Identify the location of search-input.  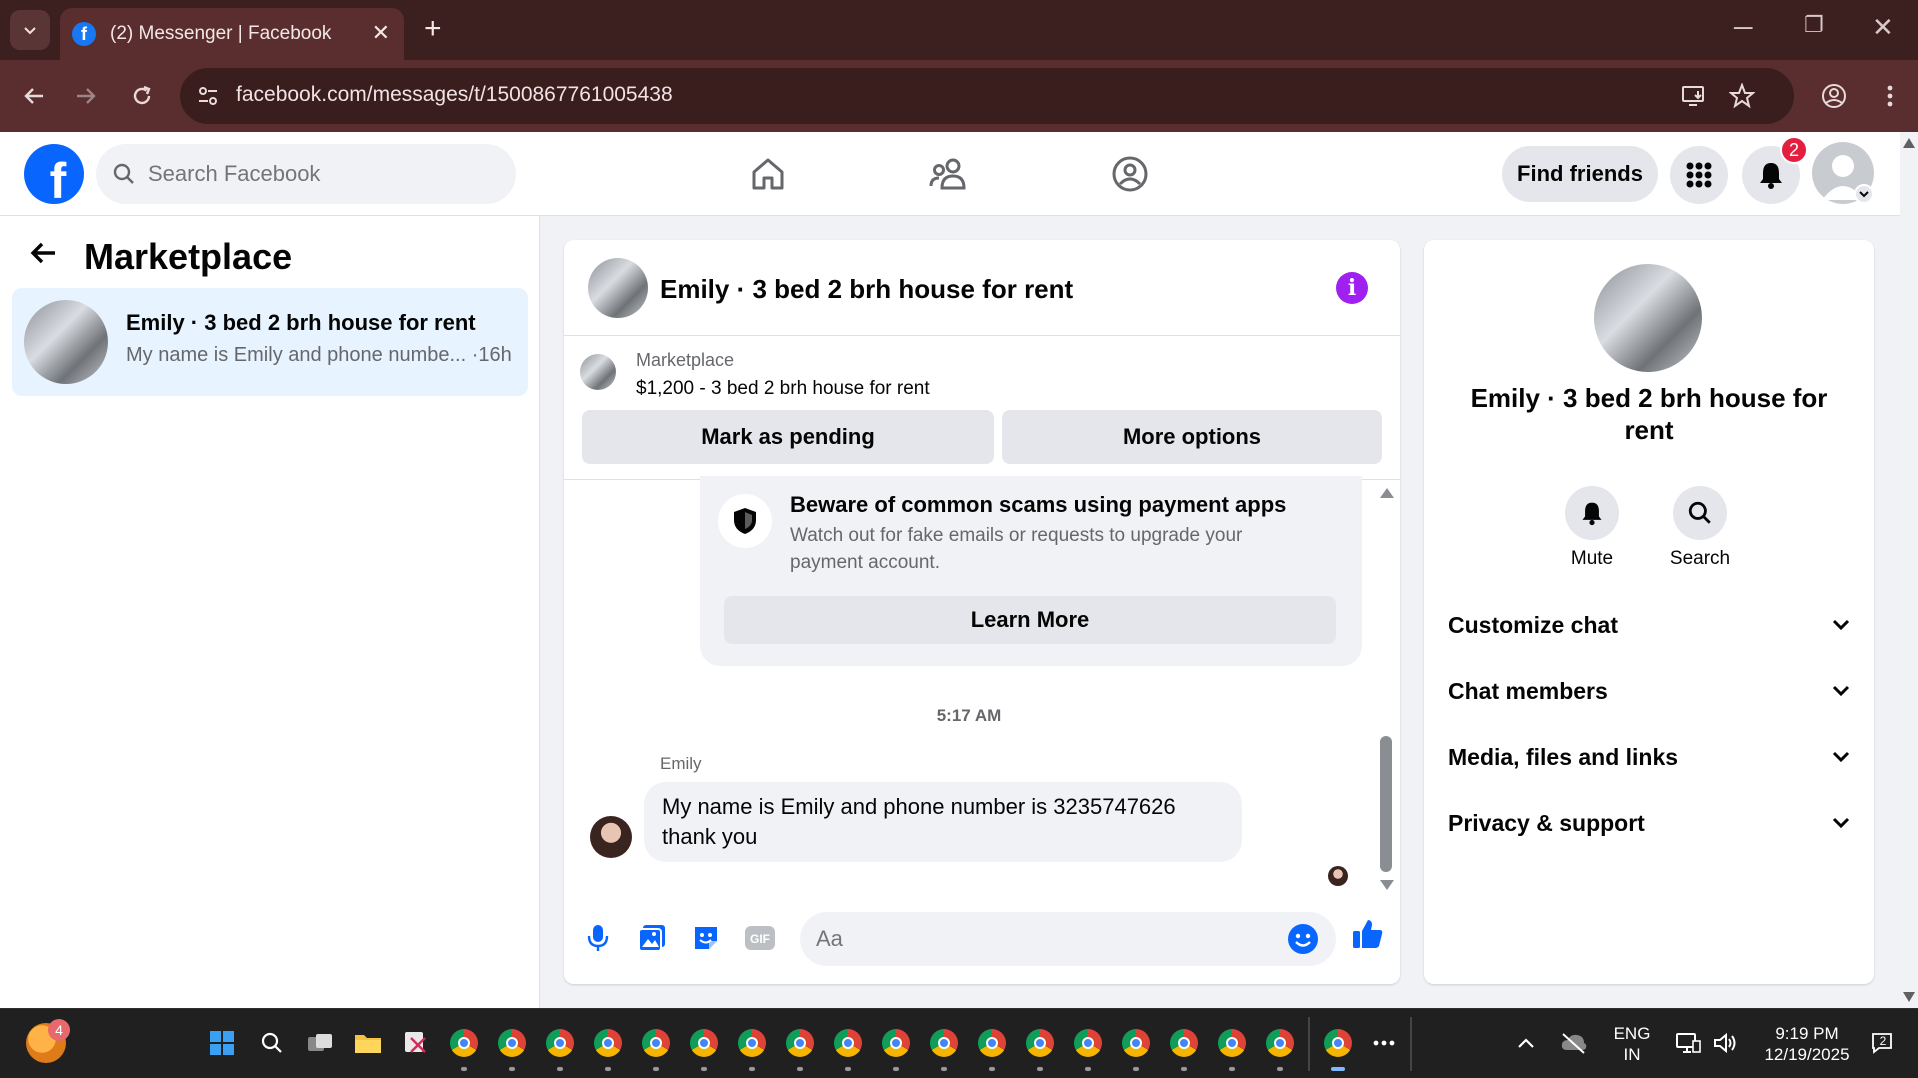
(318, 174).